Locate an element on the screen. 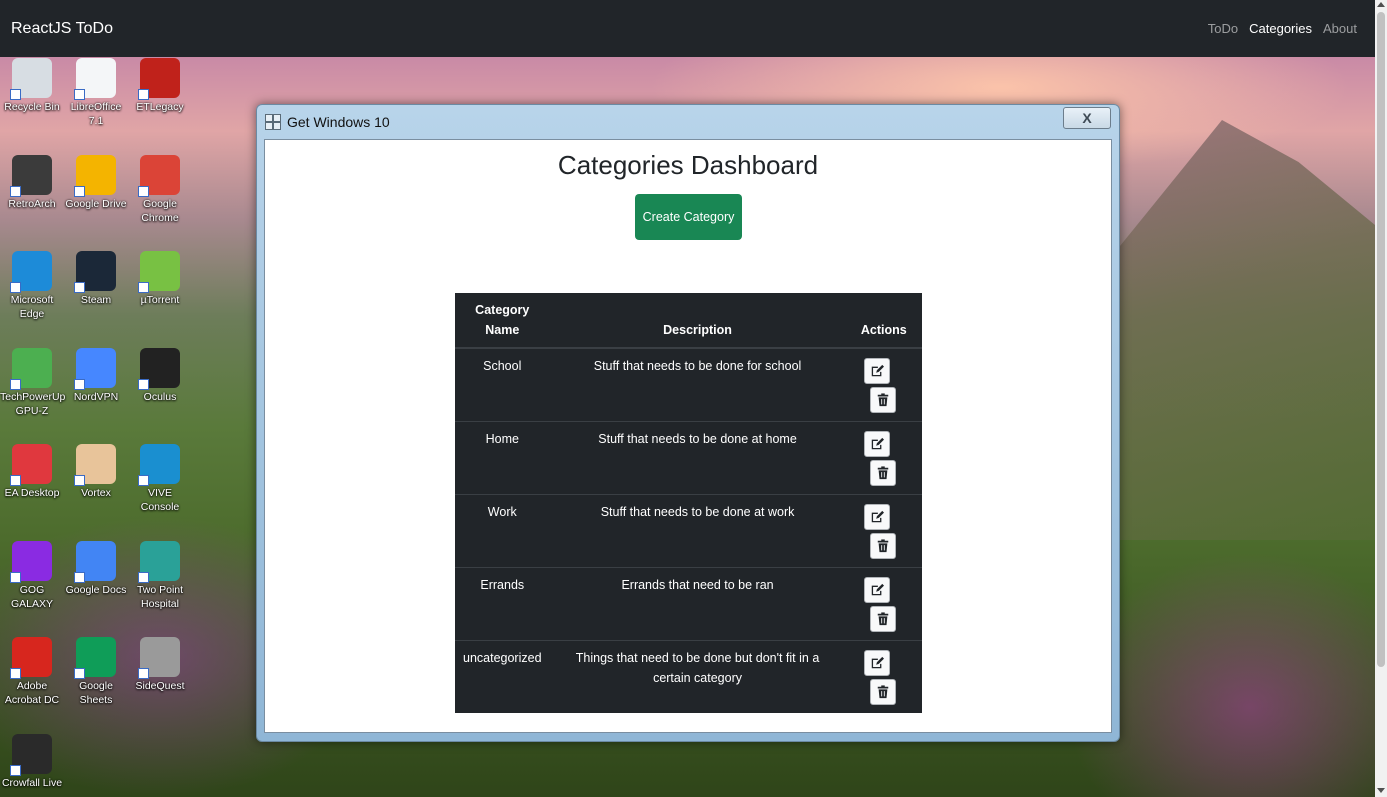 This screenshot has height=797, width=1387. desktop-icon-nordvpn: NordVPN is located at coordinates (96, 375).